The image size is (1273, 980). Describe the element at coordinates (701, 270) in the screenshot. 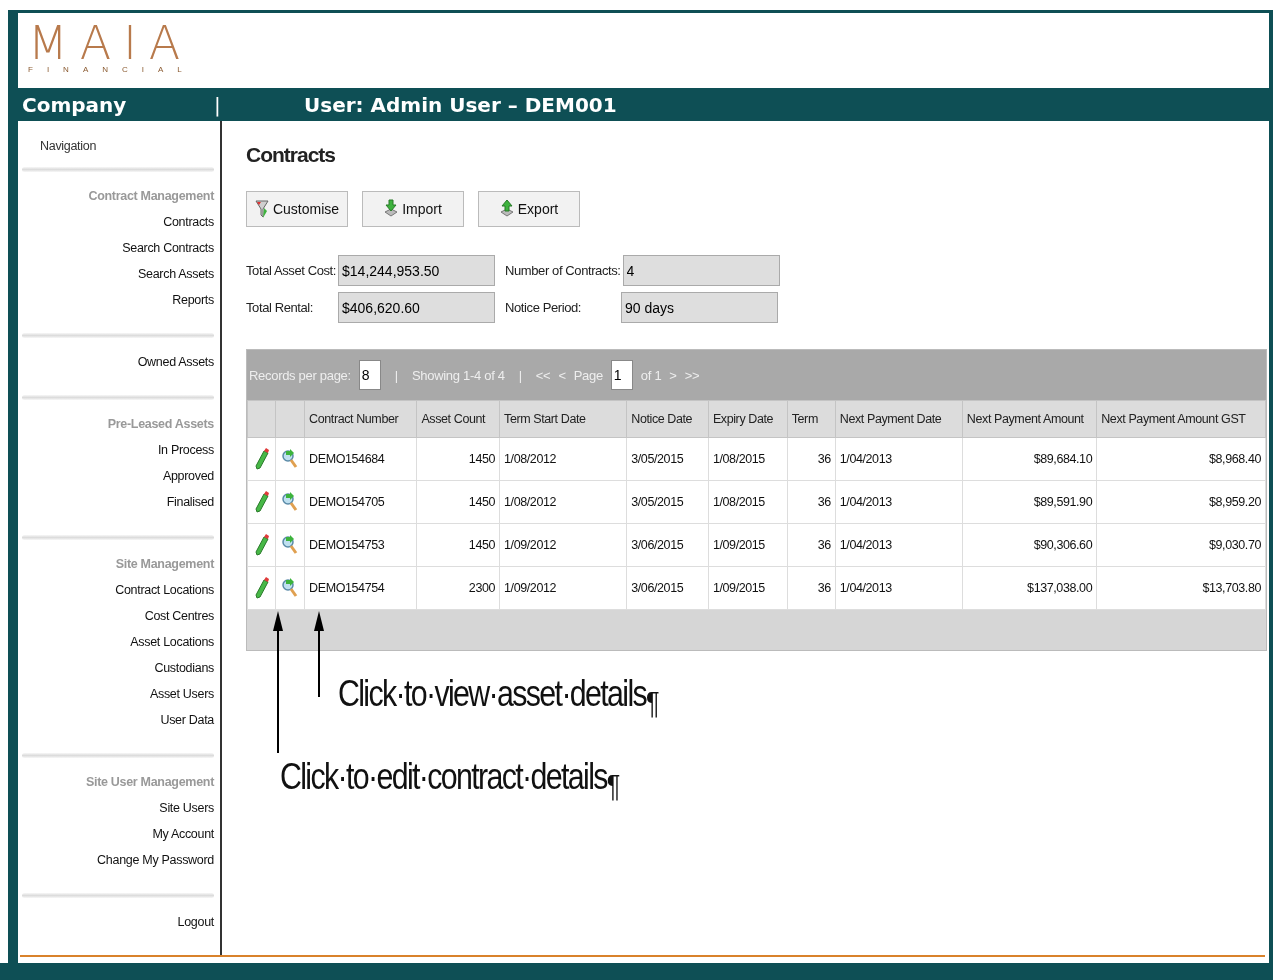

I see `summary-field: 4` at that location.